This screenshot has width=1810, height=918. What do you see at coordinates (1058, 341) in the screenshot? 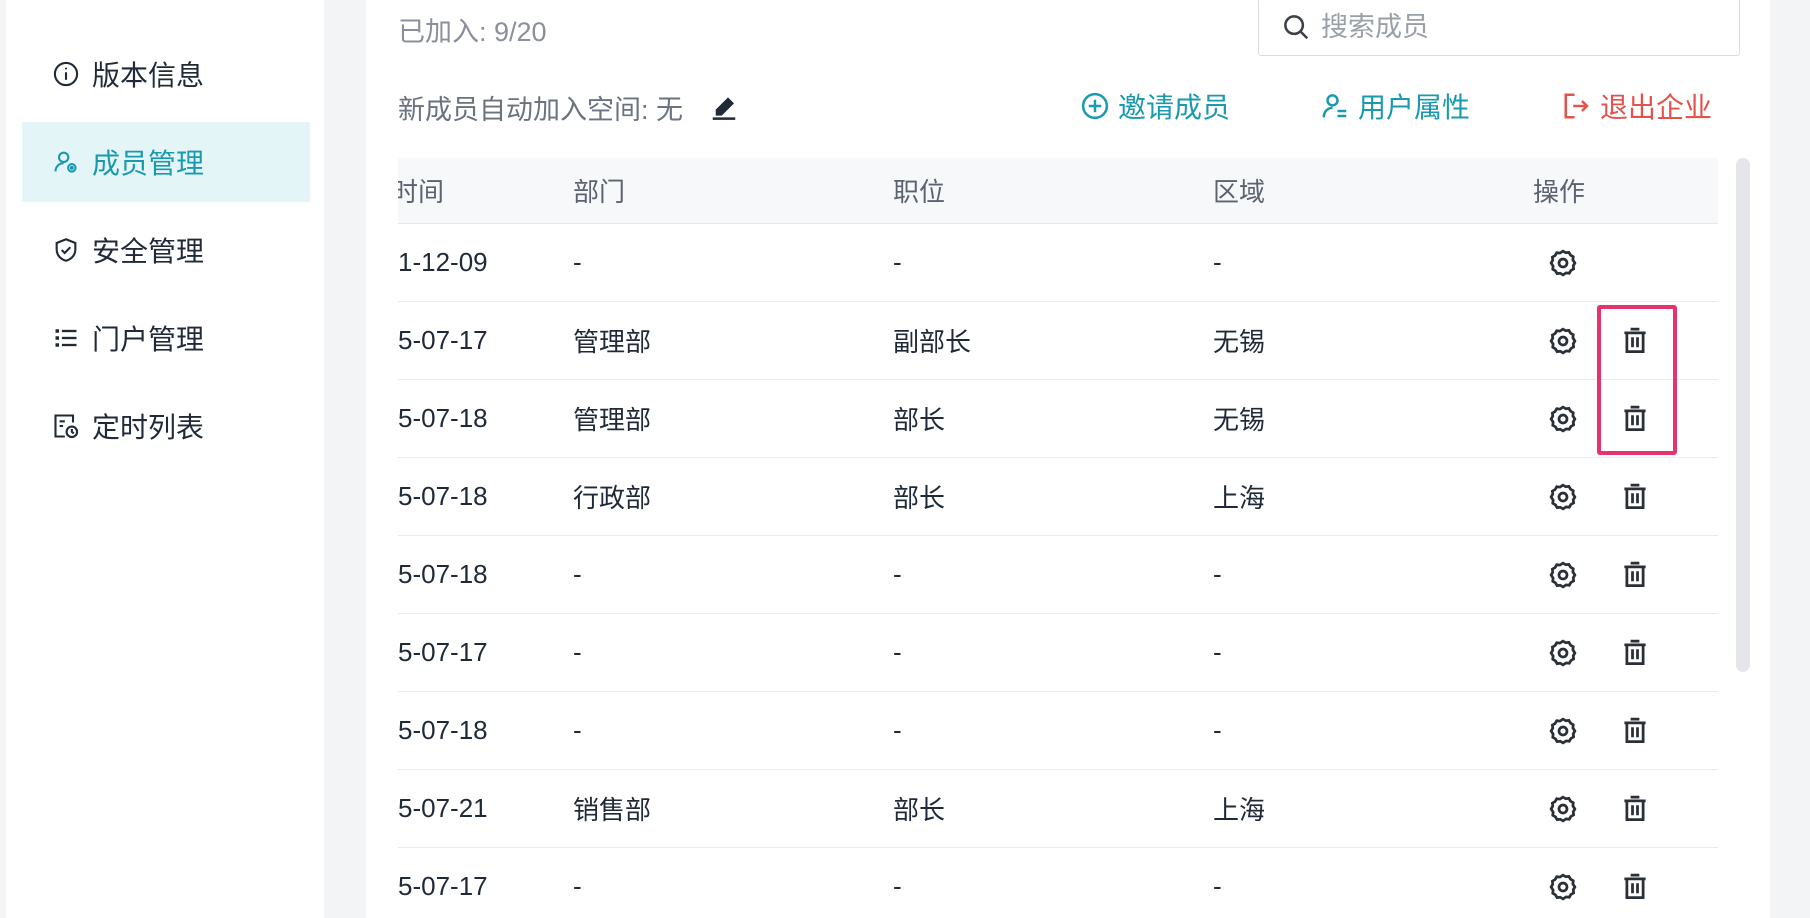
I see `table-row: 5-07-17 管理部 副部长 无锡` at bounding box center [1058, 341].